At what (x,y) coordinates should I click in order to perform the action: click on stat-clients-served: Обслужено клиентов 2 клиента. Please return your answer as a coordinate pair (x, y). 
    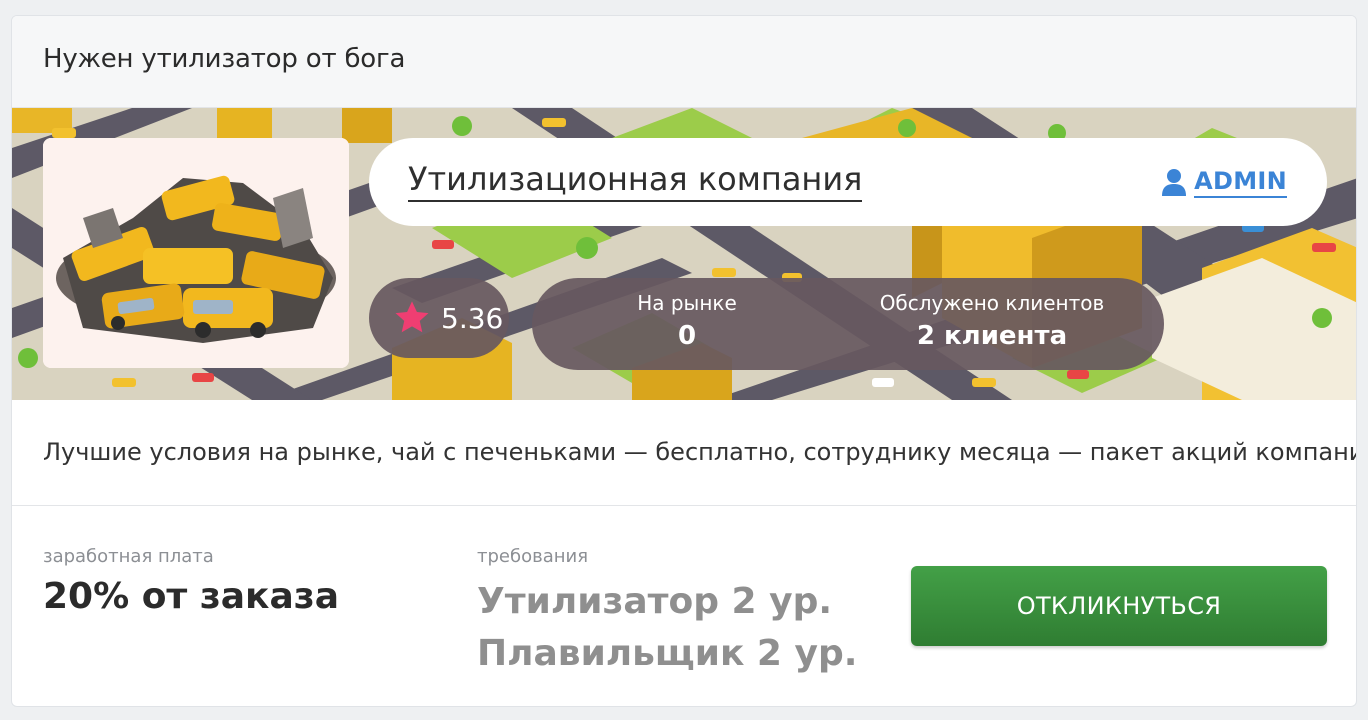
    Looking at the image, I should click on (992, 323).